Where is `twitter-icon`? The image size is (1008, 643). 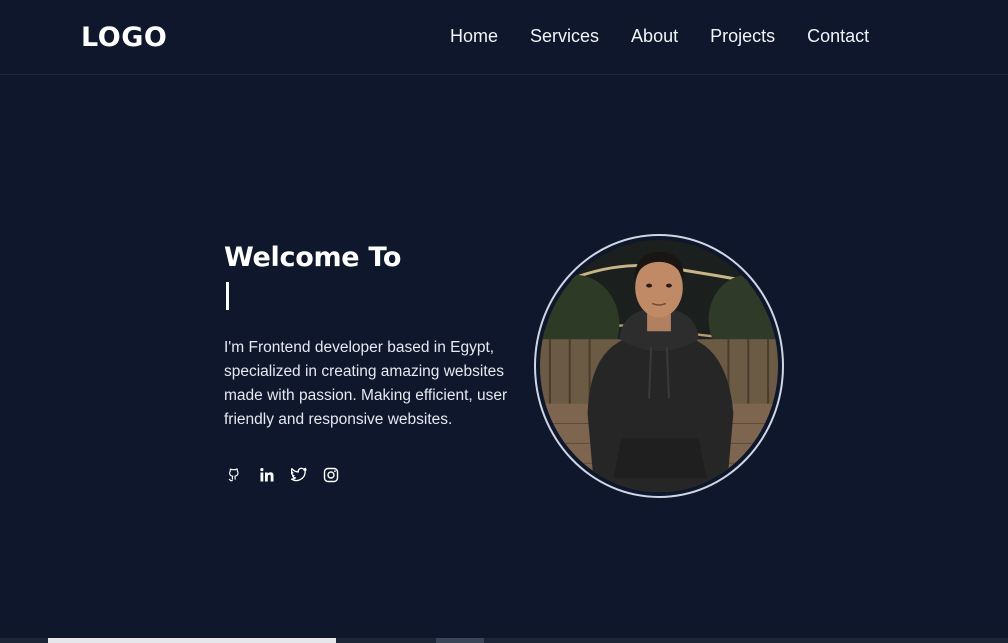
twitter-icon is located at coordinates (298, 477).